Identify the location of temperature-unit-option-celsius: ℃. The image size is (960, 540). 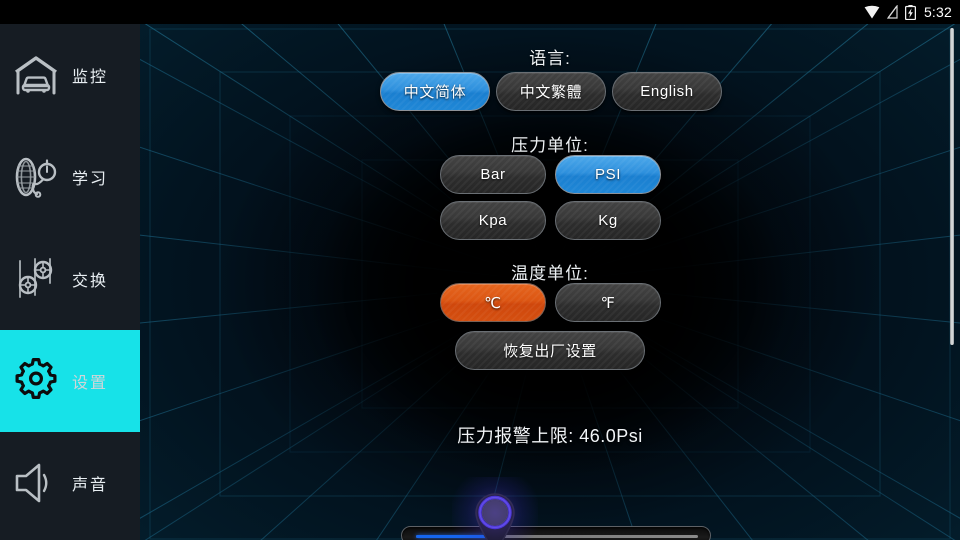
(493, 302).